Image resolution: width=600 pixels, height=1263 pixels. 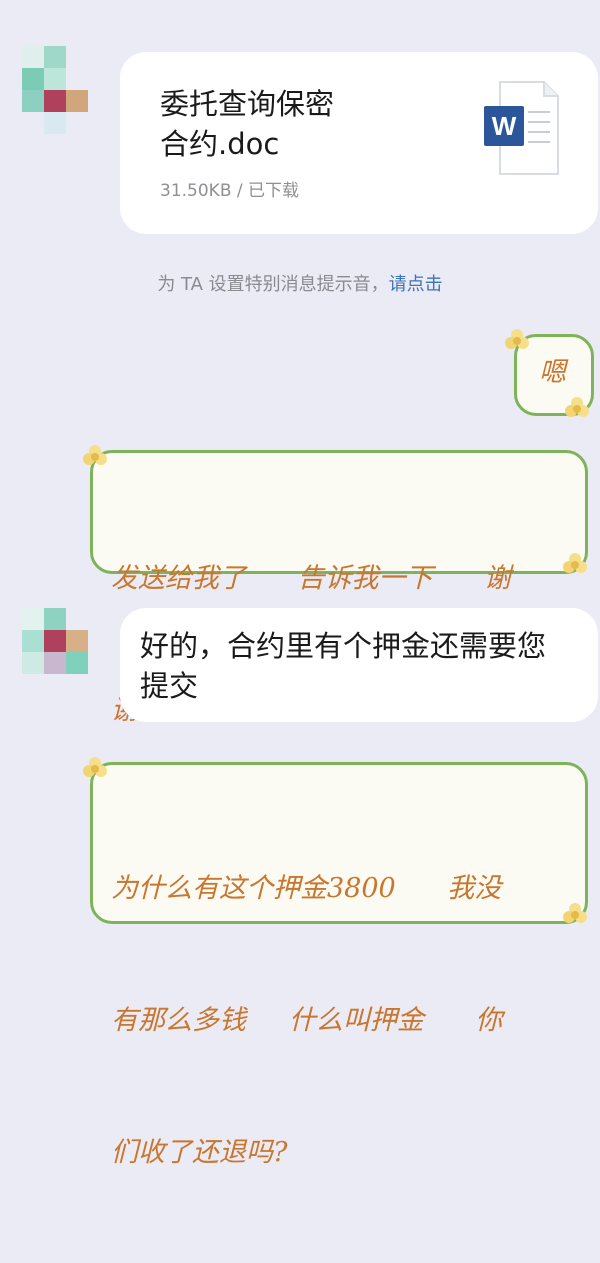 What do you see at coordinates (273, 284) in the screenshot?
I see `notice-text: 为 TA 设置特别消息提示音，` at bounding box center [273, 284].